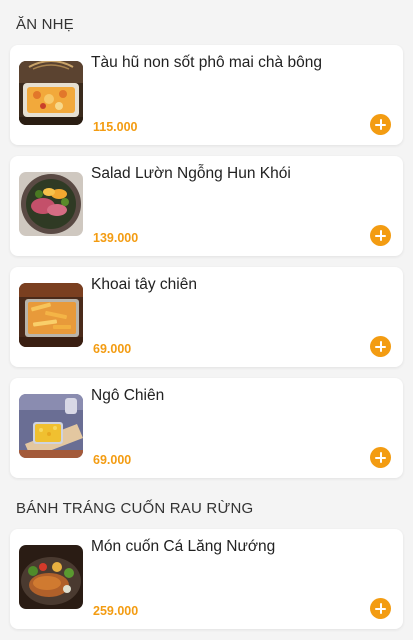 The width and height of the screenshot is (413, 640). Describe the element at coordinates (144, 284) in the screenshot. I see `menu-item-name: Khoai tây chiên` at that location.